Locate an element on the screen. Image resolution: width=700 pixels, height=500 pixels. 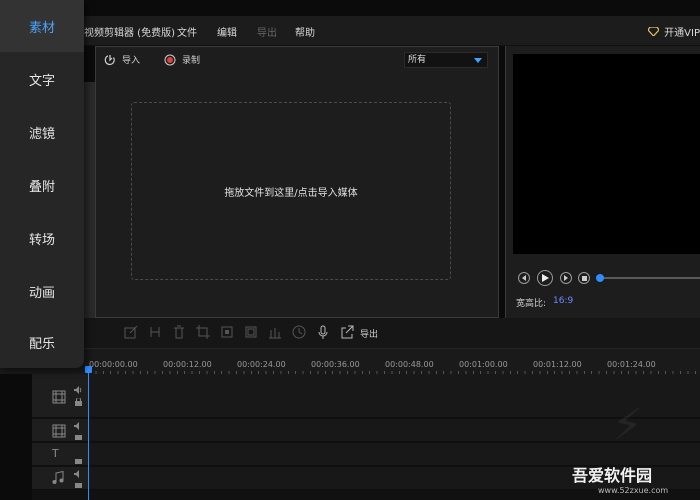
sidebar-item-label: 叠附 is located at coordinates (41, 187).